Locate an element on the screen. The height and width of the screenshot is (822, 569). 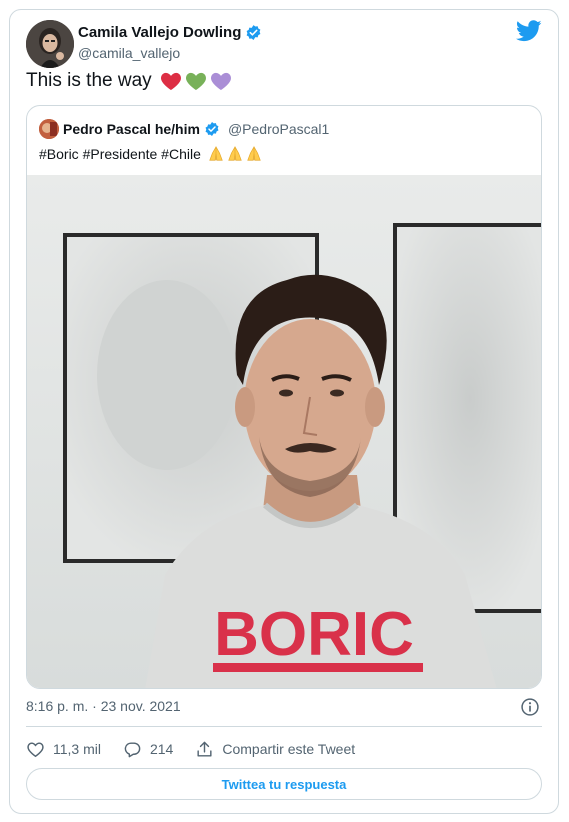
green-heart-icon is located at coordinates (195, 81).